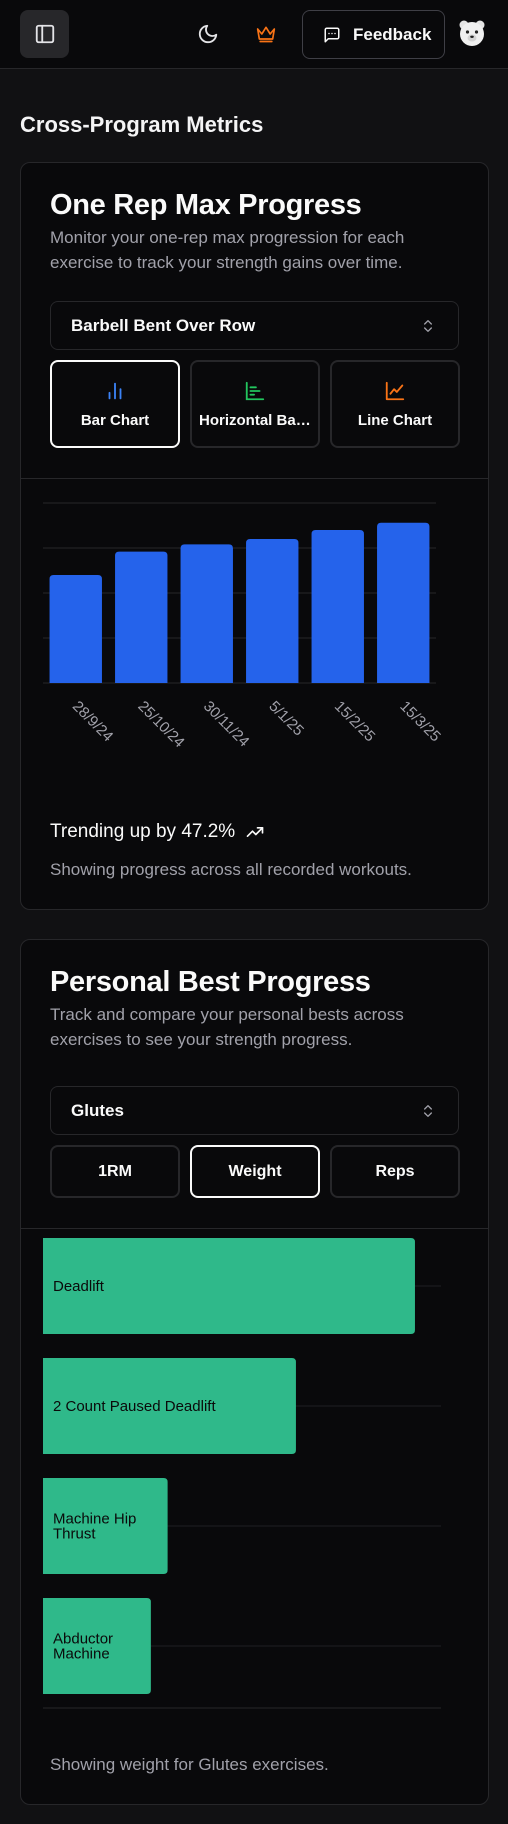 This screenshot has height=1824, width=508. Describe the element at coordinates (79, 1286) in the screenshot. I see `y-category-label: Deadlift` at that location.